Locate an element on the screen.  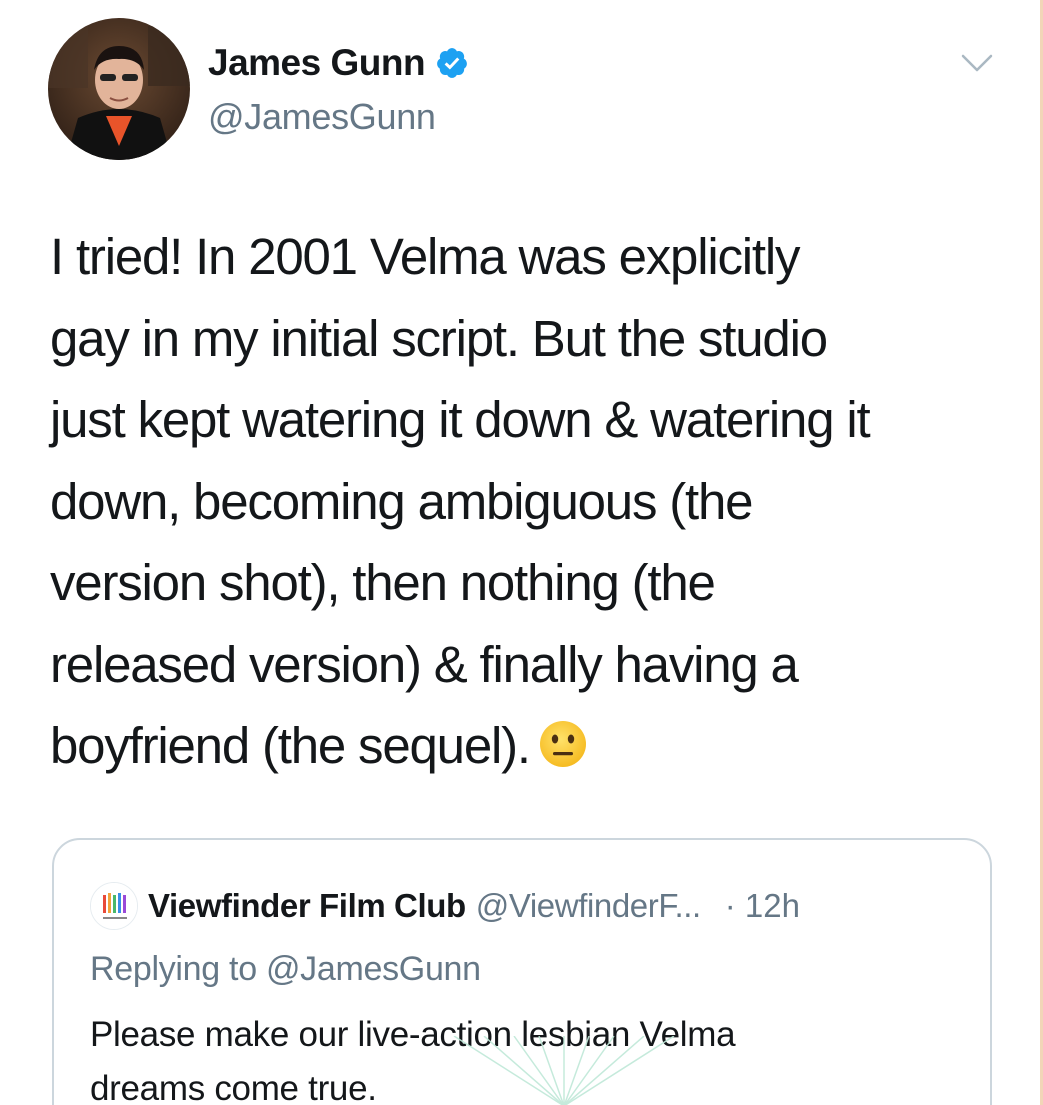
author-name-row: James Gunn is located at coordinates (338, 63).